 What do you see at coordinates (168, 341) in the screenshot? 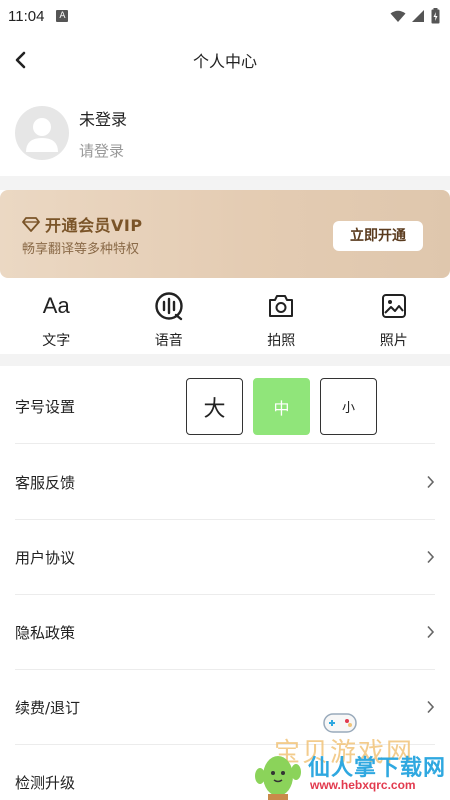
I see `feature-label: 语音` at bounding box center [168, 341].